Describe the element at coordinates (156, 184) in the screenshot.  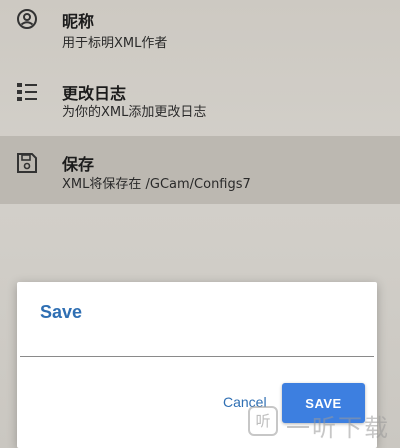
I see `settings-item-subtitle: XML将保存在 /GCam/Configs7` at that location.